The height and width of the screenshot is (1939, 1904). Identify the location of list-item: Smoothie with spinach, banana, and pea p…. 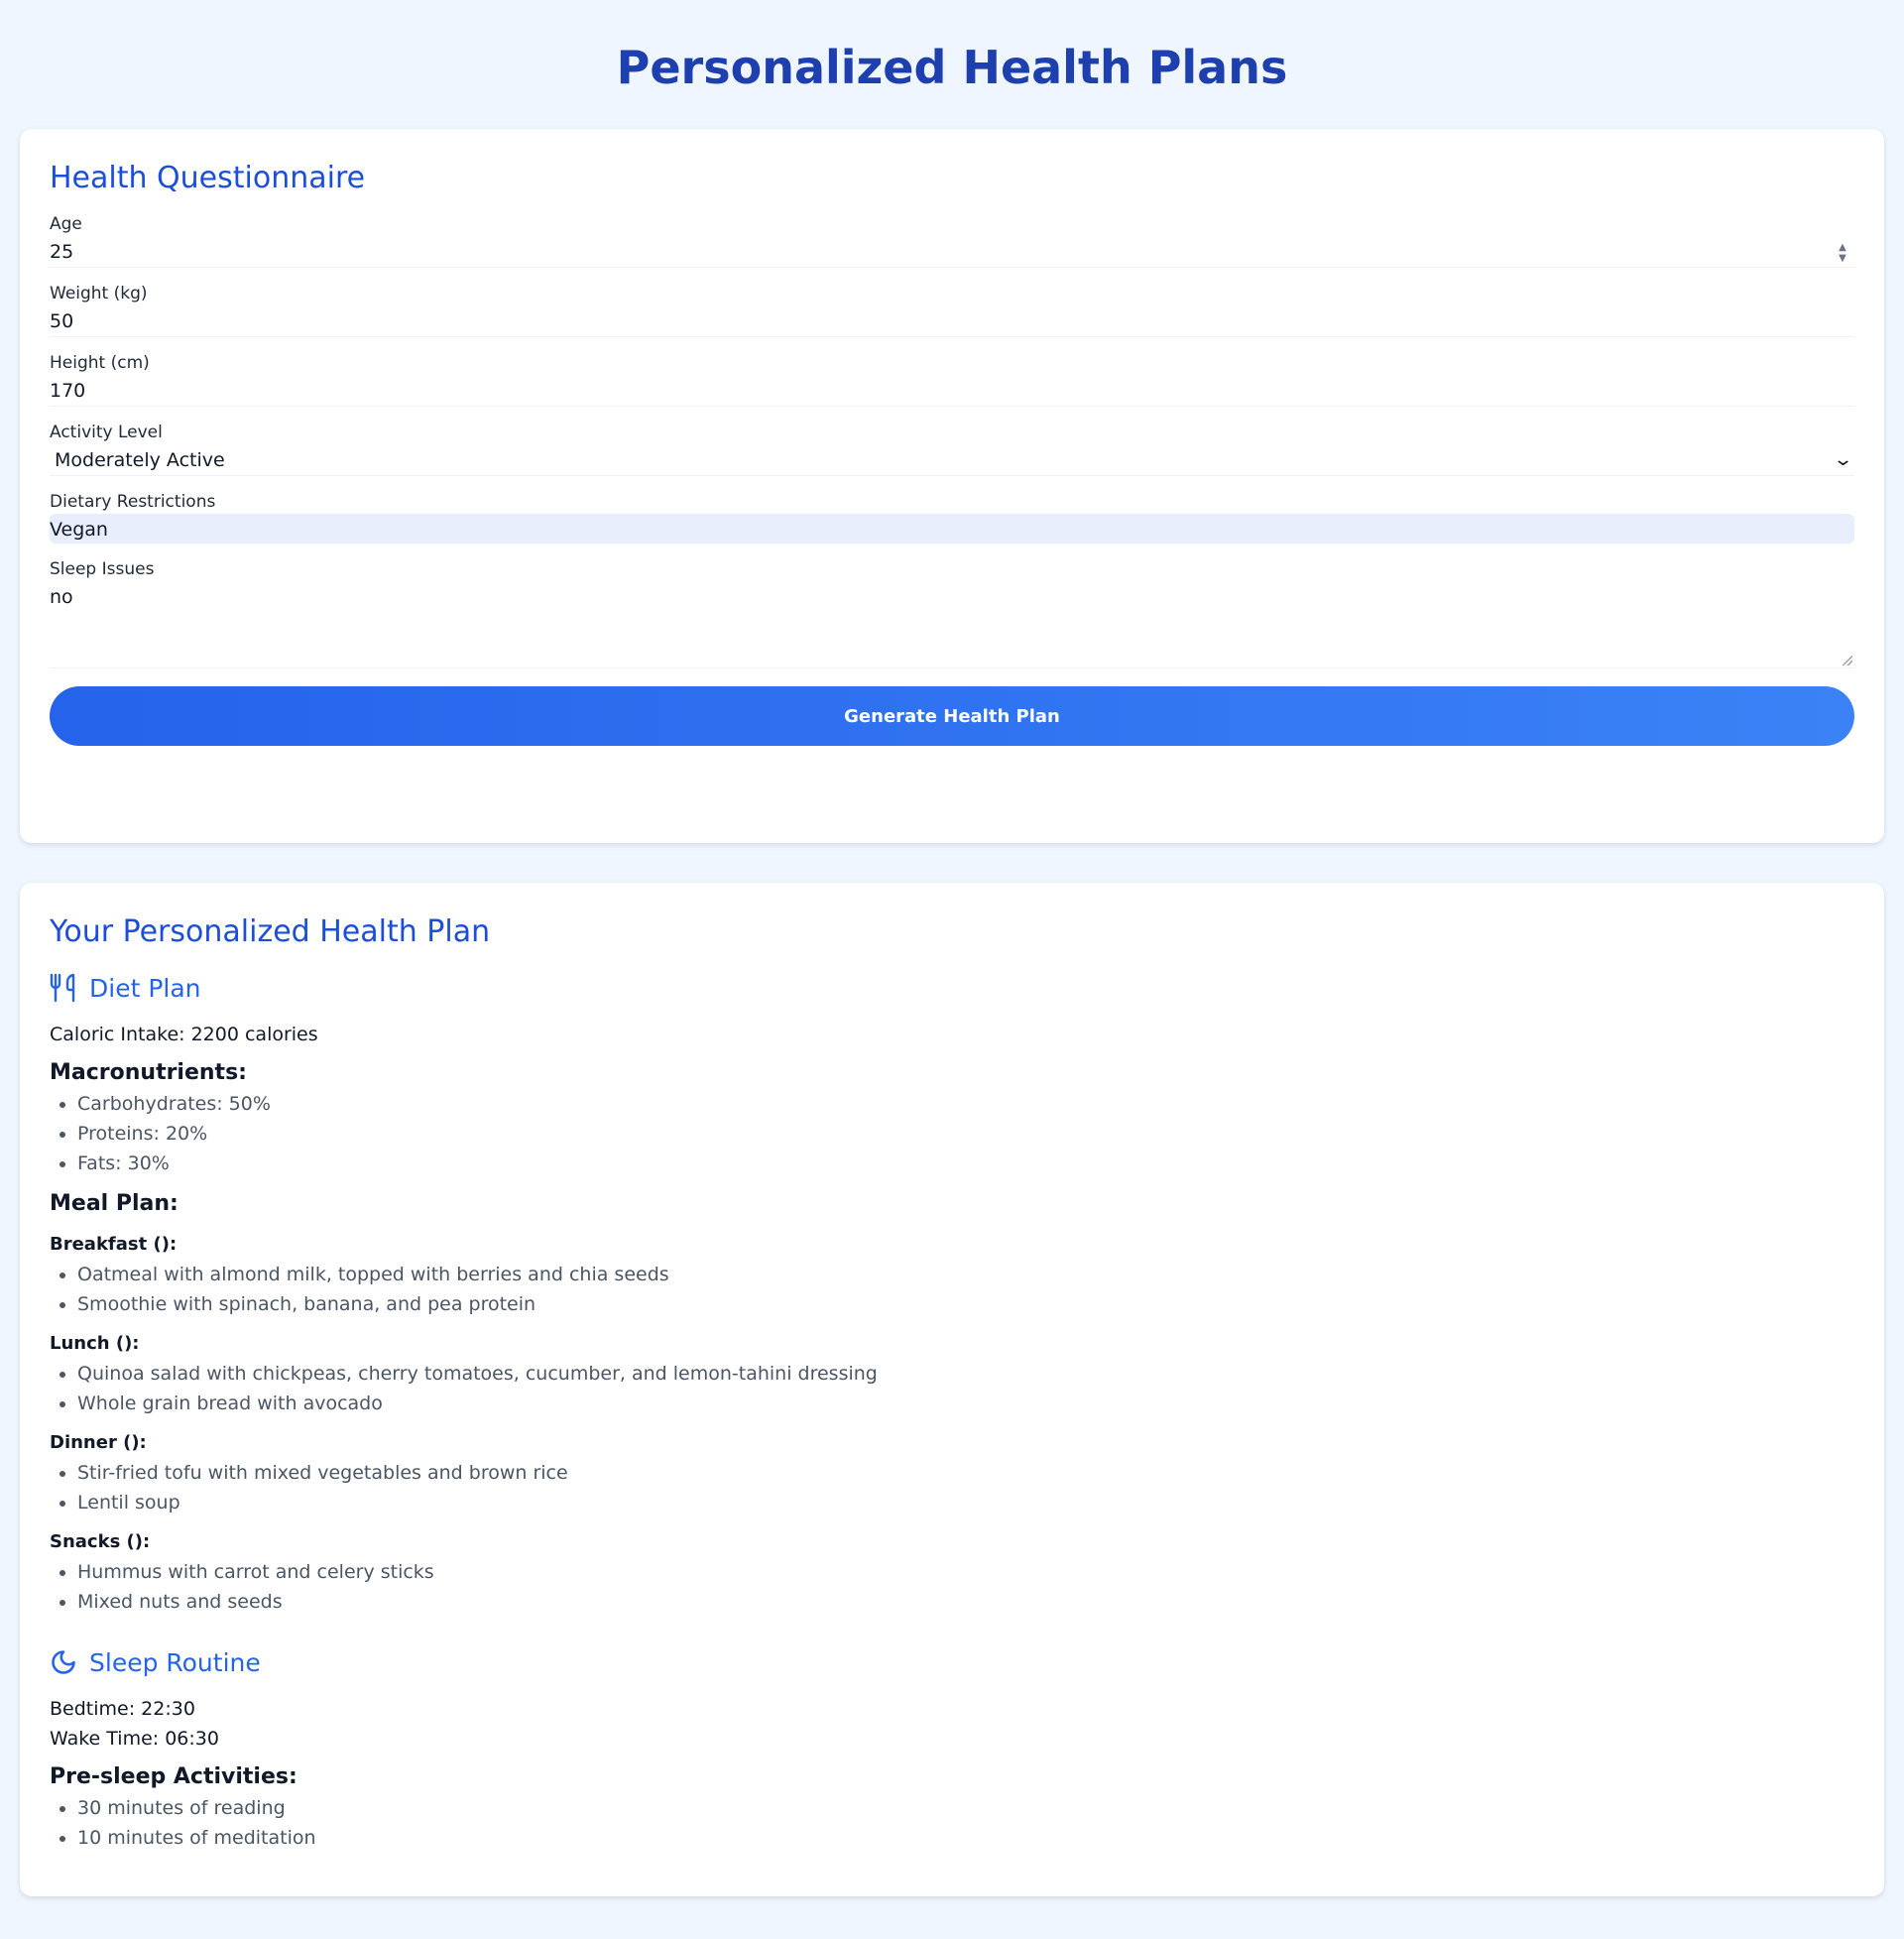
(965, 1304).